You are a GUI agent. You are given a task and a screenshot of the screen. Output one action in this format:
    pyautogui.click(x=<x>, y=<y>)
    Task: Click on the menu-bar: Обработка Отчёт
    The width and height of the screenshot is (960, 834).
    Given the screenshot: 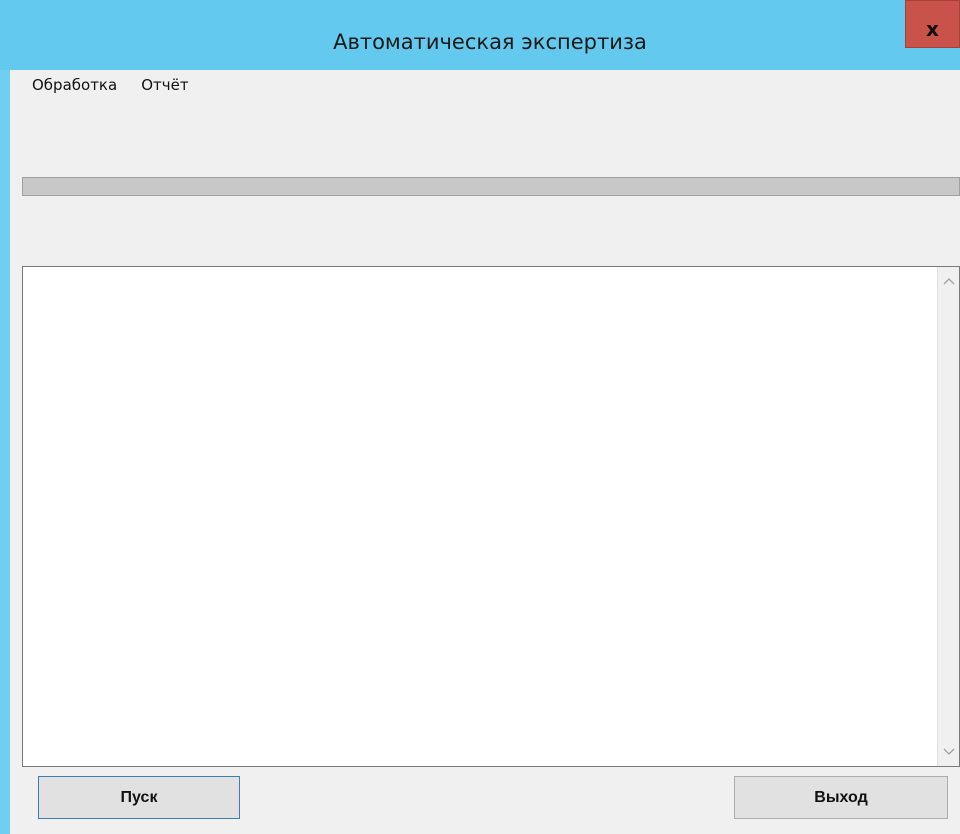 What is the action you would take?
    pyautogui.click(x=110, y=86)
    